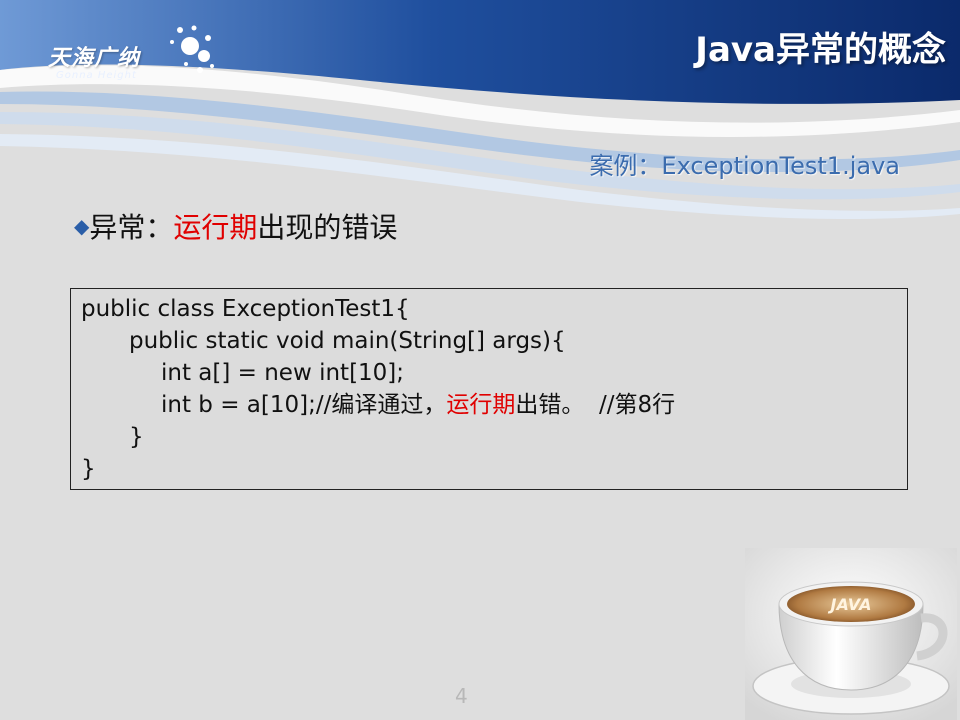 The image size is (960, 720). Describe the element at coordinates (283, 373) in the screenshot. I see `code-line-3: int a[] = new int[10];` at that location.